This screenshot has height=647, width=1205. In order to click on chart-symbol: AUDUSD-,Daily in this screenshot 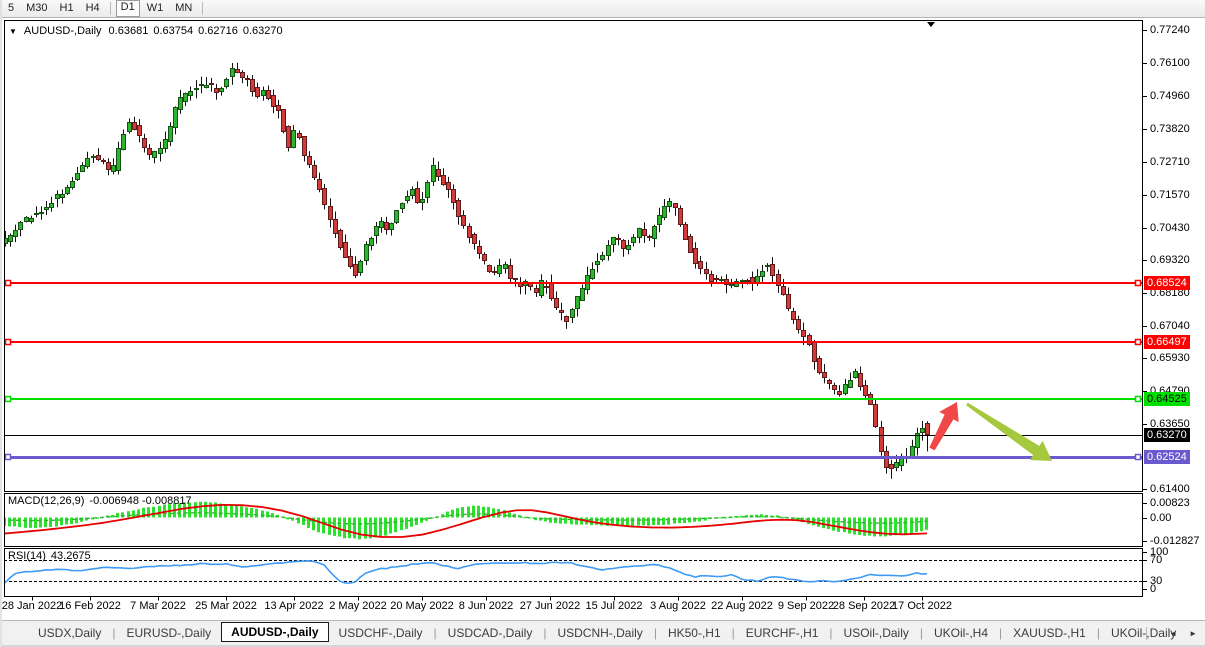, I will do `click(62, 31)`.